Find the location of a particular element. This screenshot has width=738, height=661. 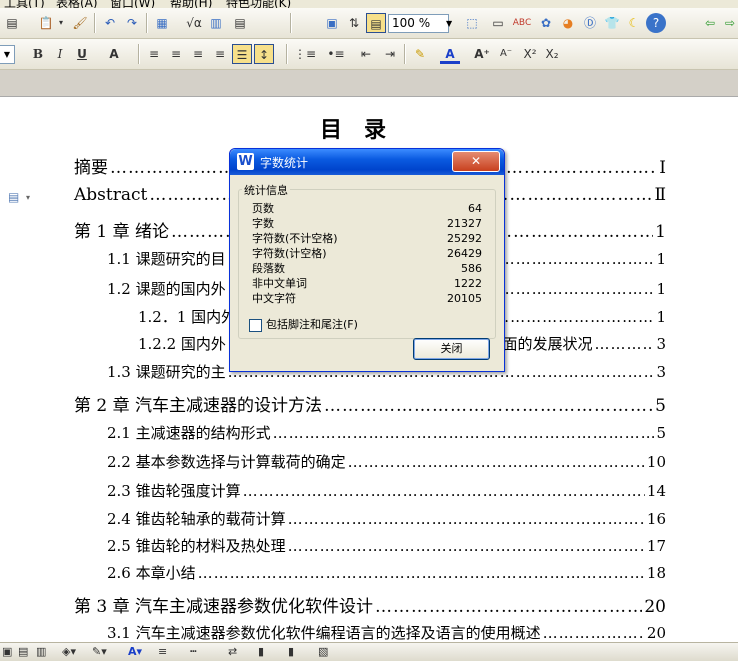

forward-icon: ⇨ is located at coordinates (729, 23).